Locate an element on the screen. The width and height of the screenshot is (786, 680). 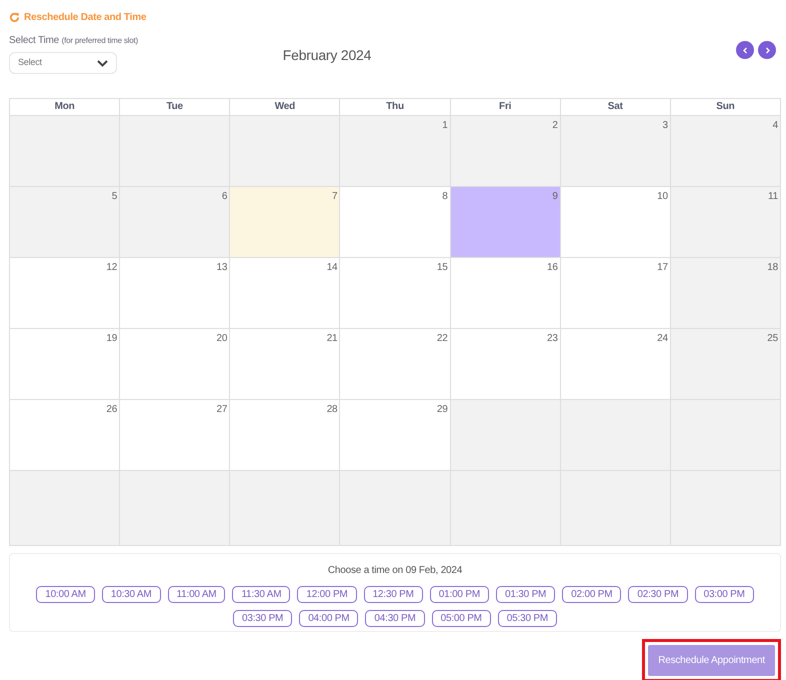
day-cell: 4 is located at coordinates (725, 151).